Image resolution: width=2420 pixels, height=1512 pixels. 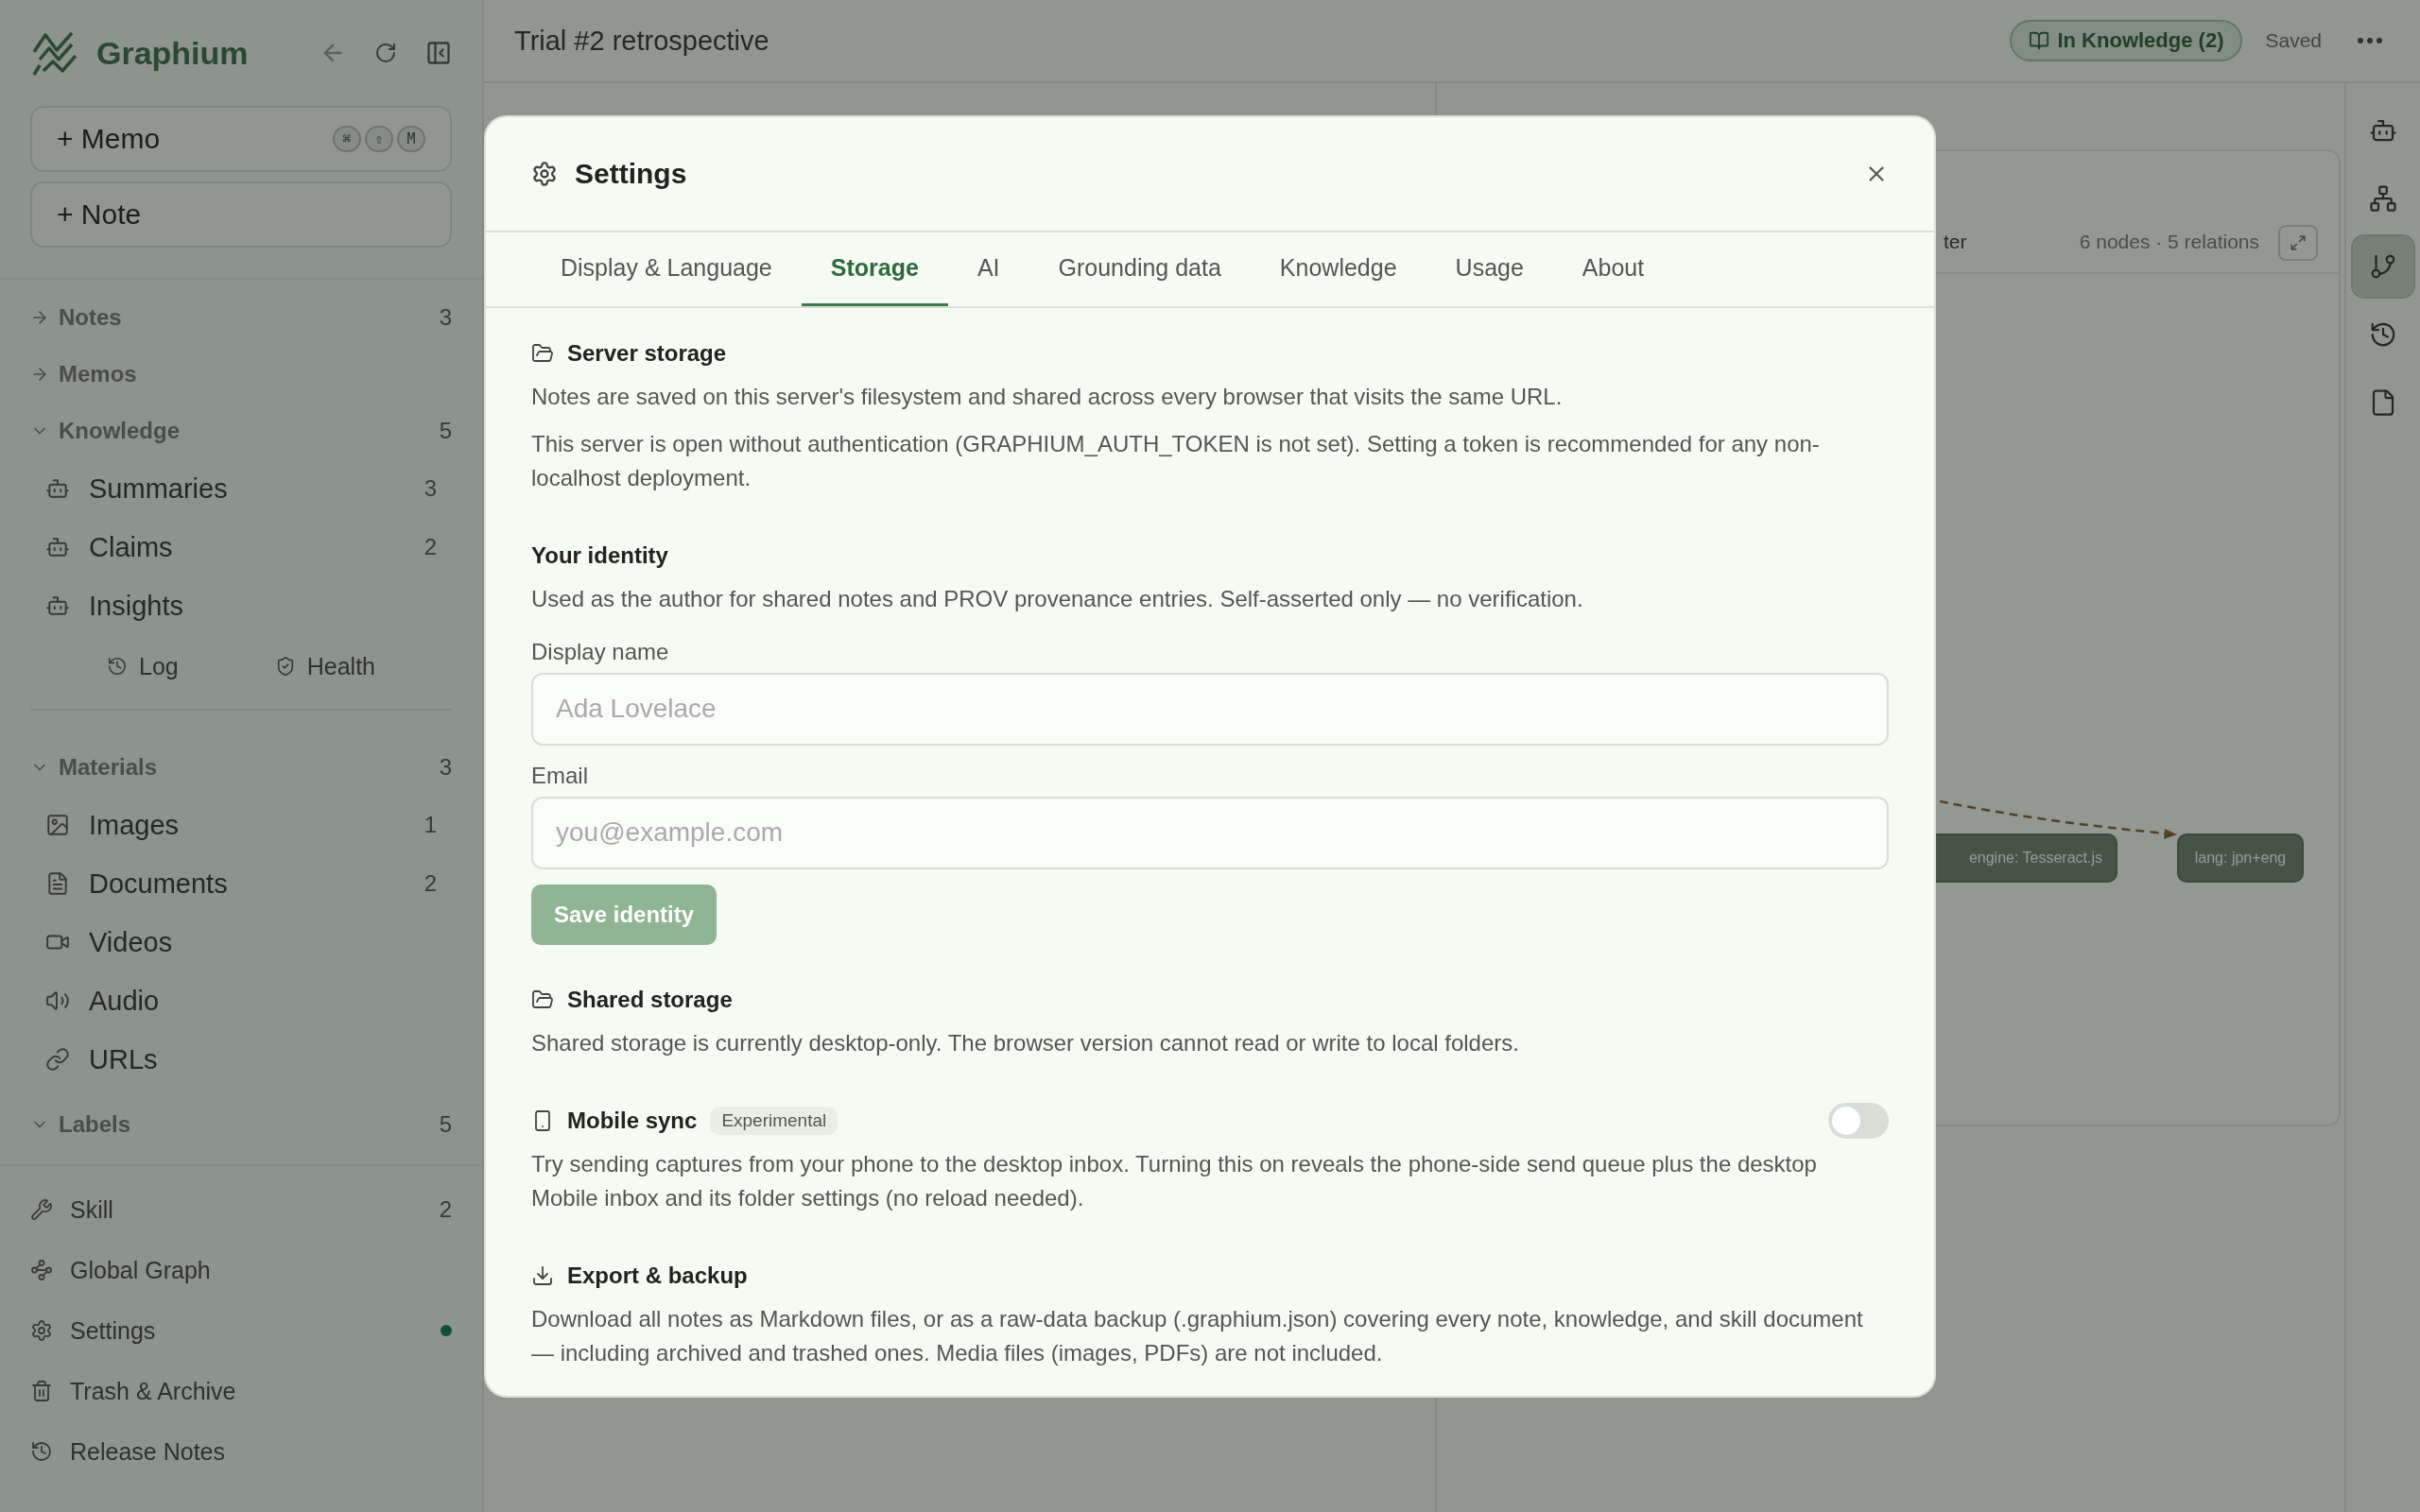 I want to click on sidebar-item: Insights, so click(x=241, y=605).